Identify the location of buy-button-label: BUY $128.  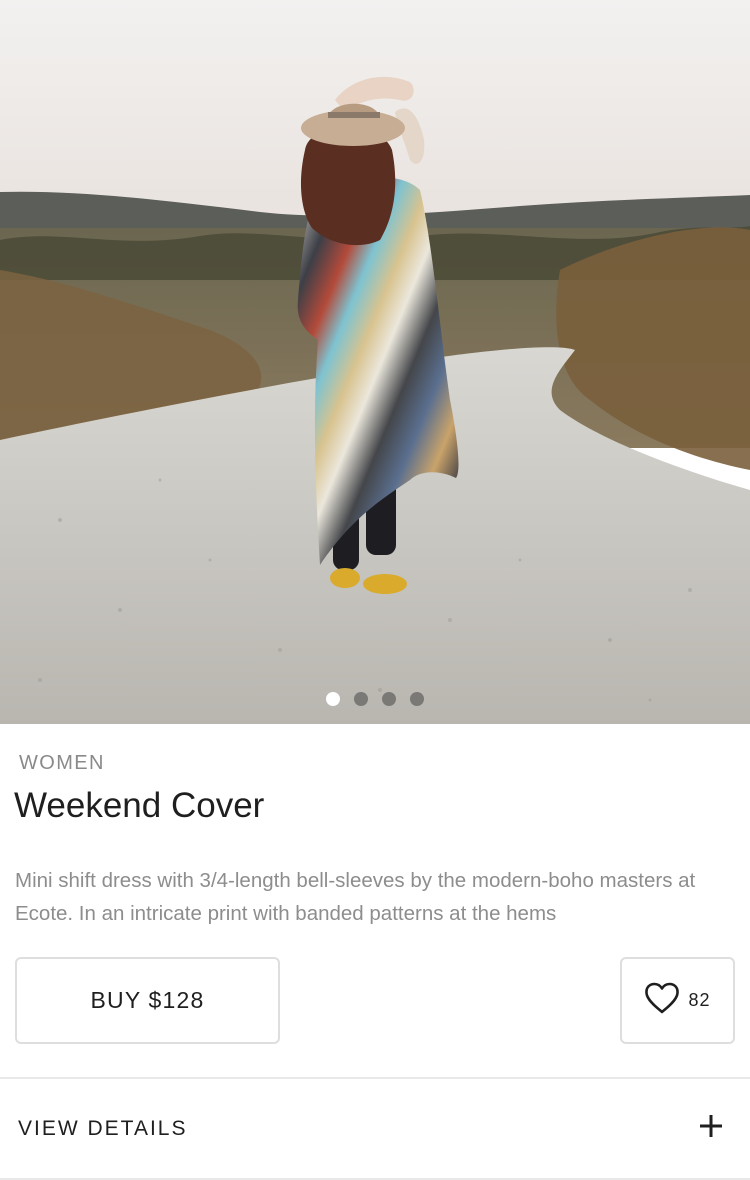
(147, 1000).